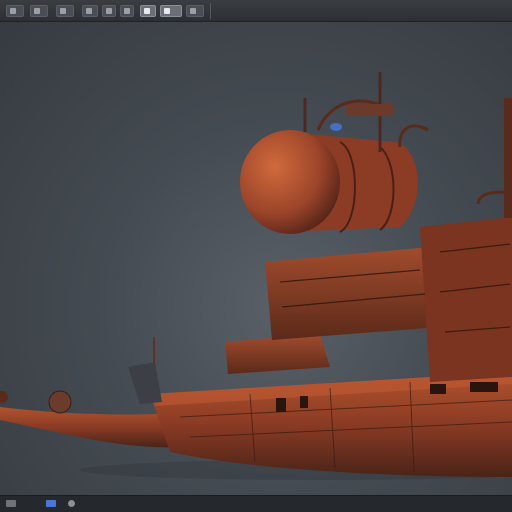 This screenshot has height=512, width=512. I want to click on scale-icon, so click(109, 11).